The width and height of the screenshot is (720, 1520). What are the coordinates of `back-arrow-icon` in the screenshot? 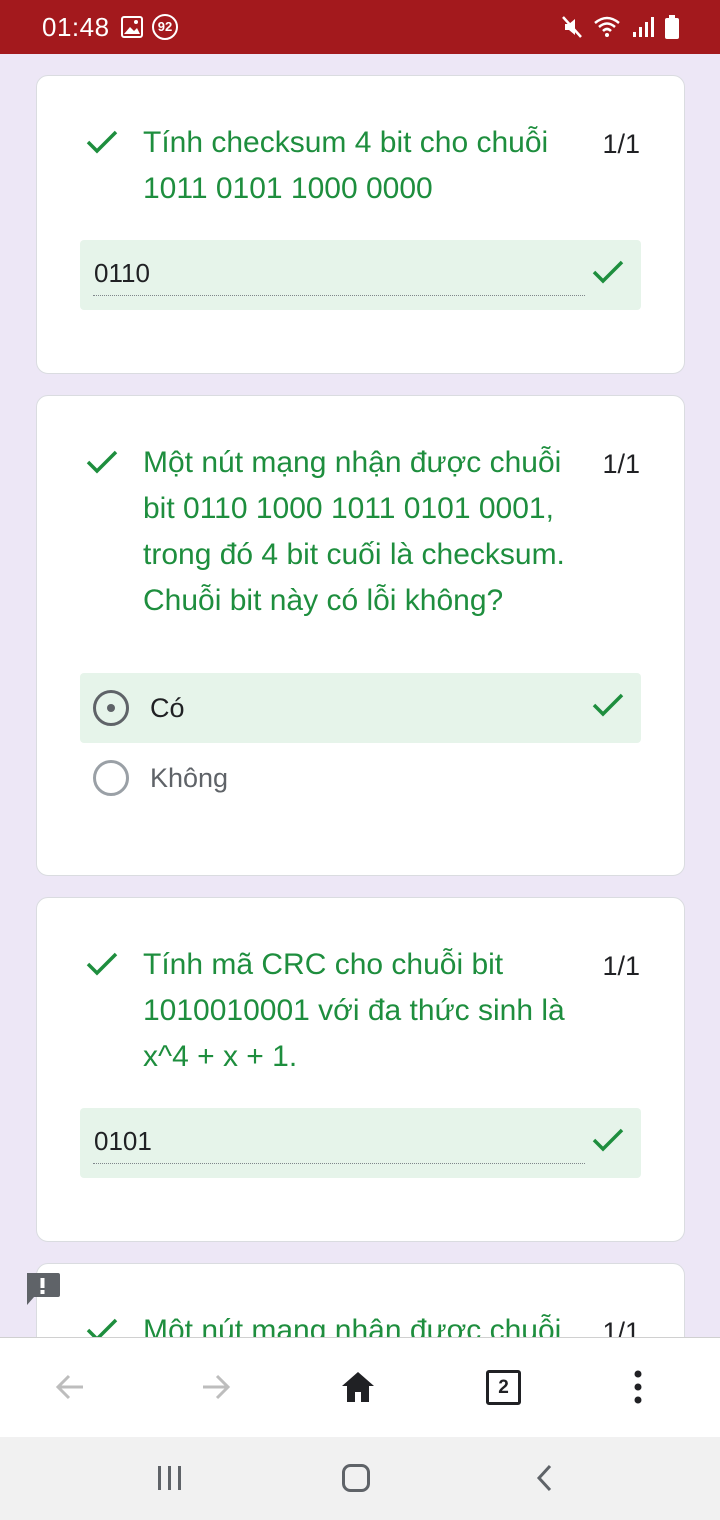 It's located at (70, 1387).